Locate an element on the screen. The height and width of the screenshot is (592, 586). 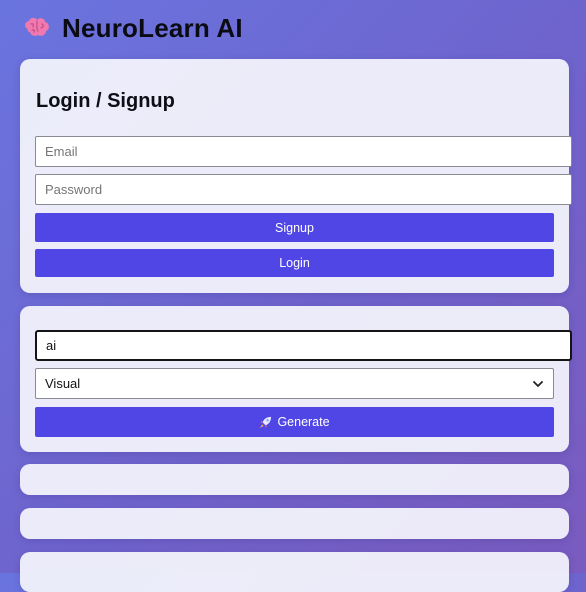
password-field is located at coordinates (303, 189).